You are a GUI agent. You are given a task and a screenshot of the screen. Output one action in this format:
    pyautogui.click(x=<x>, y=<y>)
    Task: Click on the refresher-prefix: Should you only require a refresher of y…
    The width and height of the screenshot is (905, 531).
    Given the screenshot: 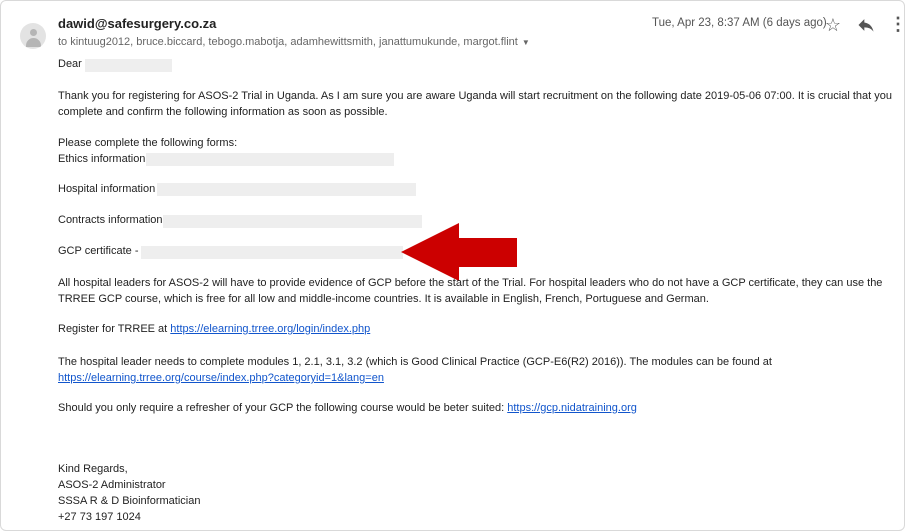 What is the action you would take?
    pyautogui.click(x=283, y=408)
    